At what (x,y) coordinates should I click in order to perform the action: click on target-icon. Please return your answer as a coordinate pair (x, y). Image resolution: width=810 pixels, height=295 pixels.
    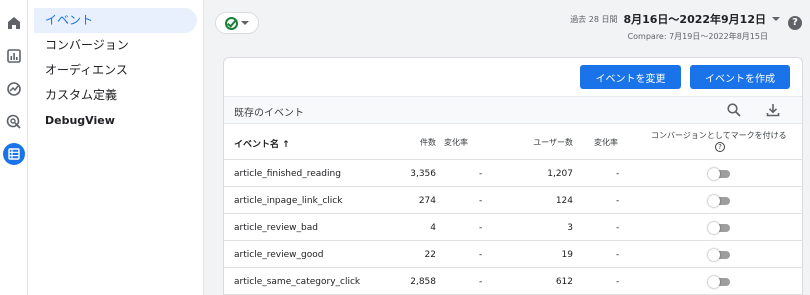
    Looking at the image, I should click on (14, 122).